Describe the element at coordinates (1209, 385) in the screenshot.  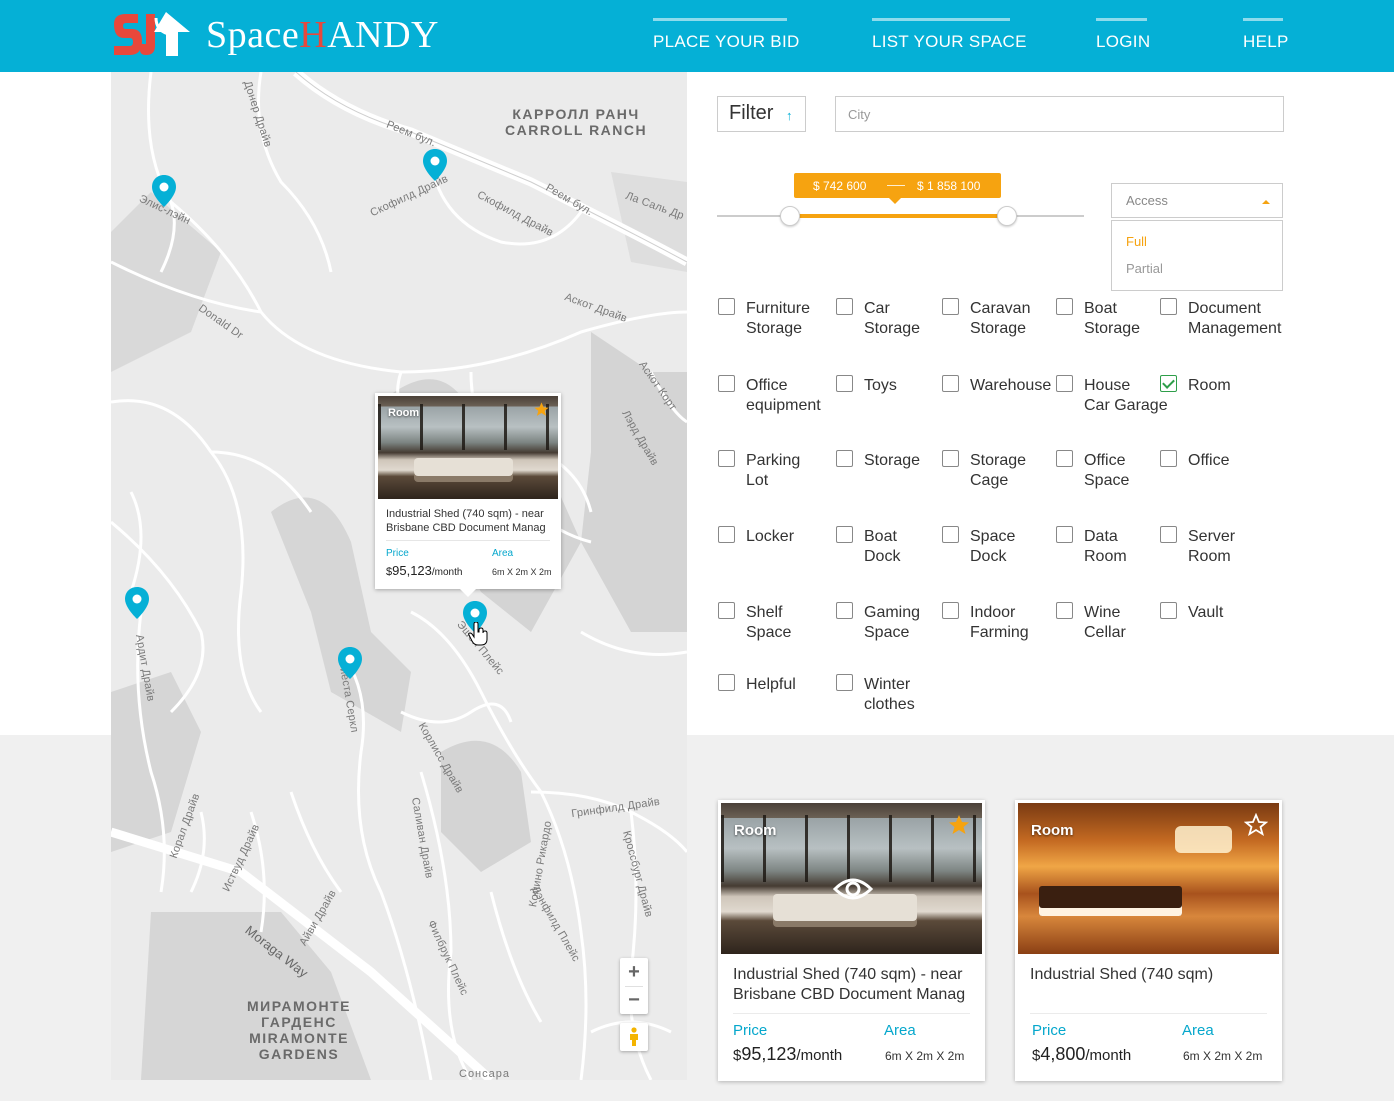
I see `category-label: Room` at that location.